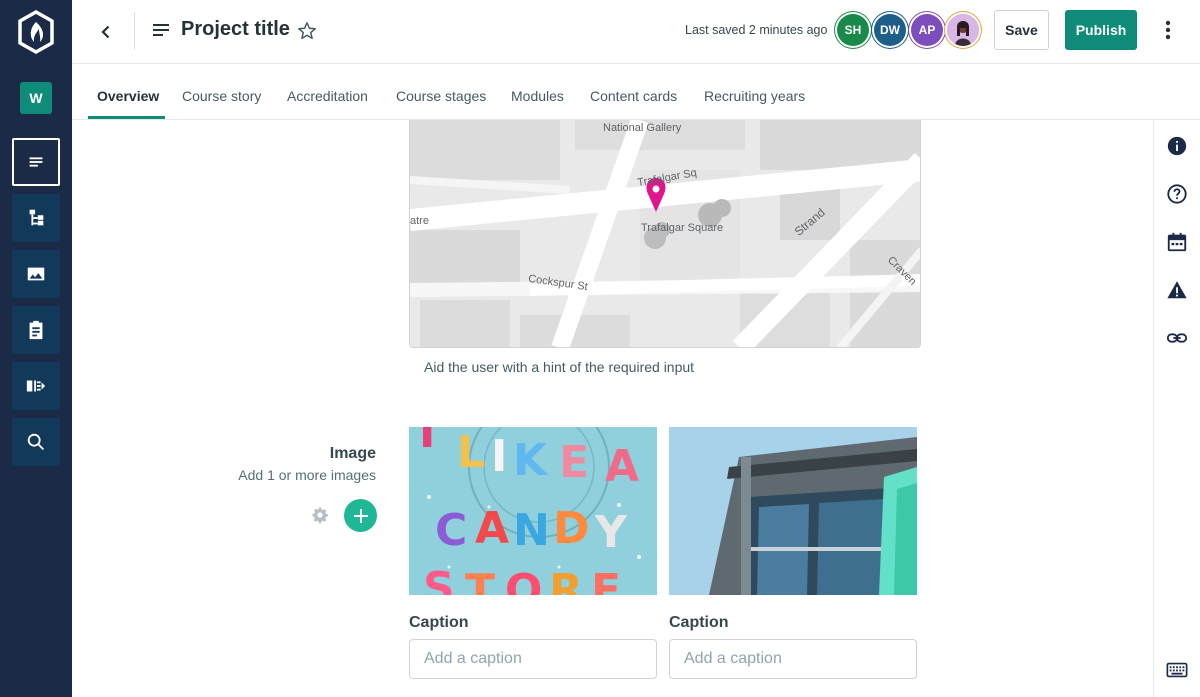 This screenshot has width=1200, height=697. Describe the element at coordinates (682, 228) in the screenshot. I see `map-label: Trafalgar Square` at that location.